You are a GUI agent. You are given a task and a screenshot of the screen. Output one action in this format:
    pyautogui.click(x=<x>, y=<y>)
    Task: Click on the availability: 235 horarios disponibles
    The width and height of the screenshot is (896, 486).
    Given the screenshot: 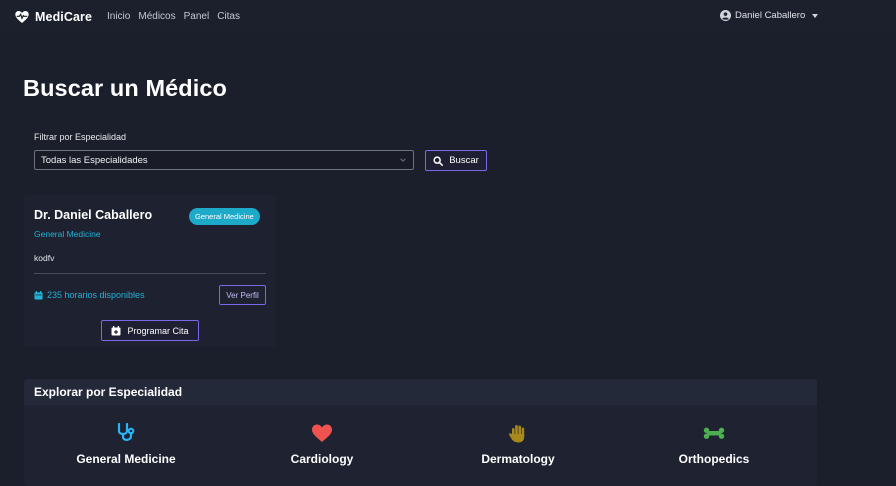 What is the action you would take?
    pyautogui.click(x=89, y=295)
    